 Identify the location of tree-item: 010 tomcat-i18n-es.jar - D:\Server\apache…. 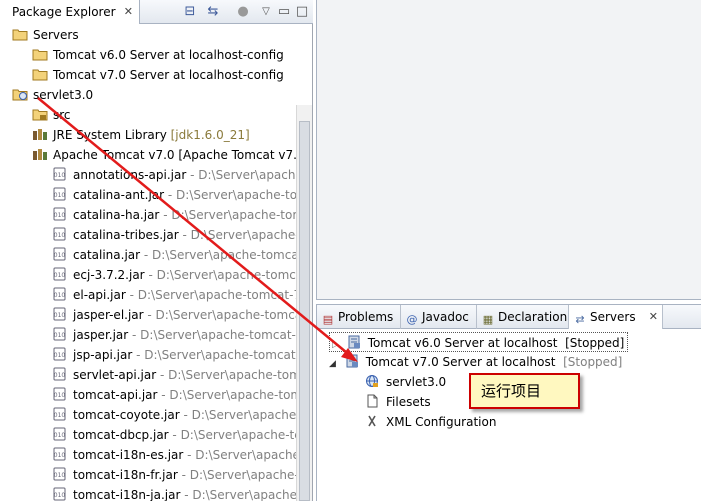
(174, 455).